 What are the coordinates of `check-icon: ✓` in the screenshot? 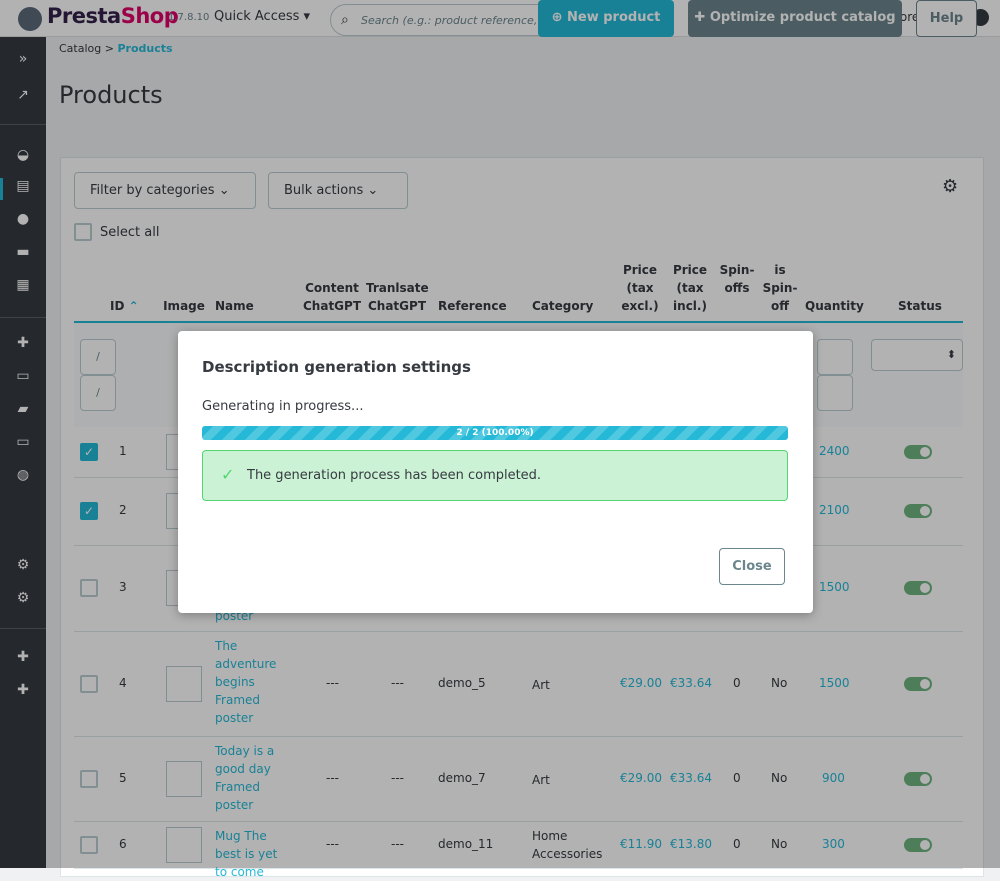 It's located at (228, 474).